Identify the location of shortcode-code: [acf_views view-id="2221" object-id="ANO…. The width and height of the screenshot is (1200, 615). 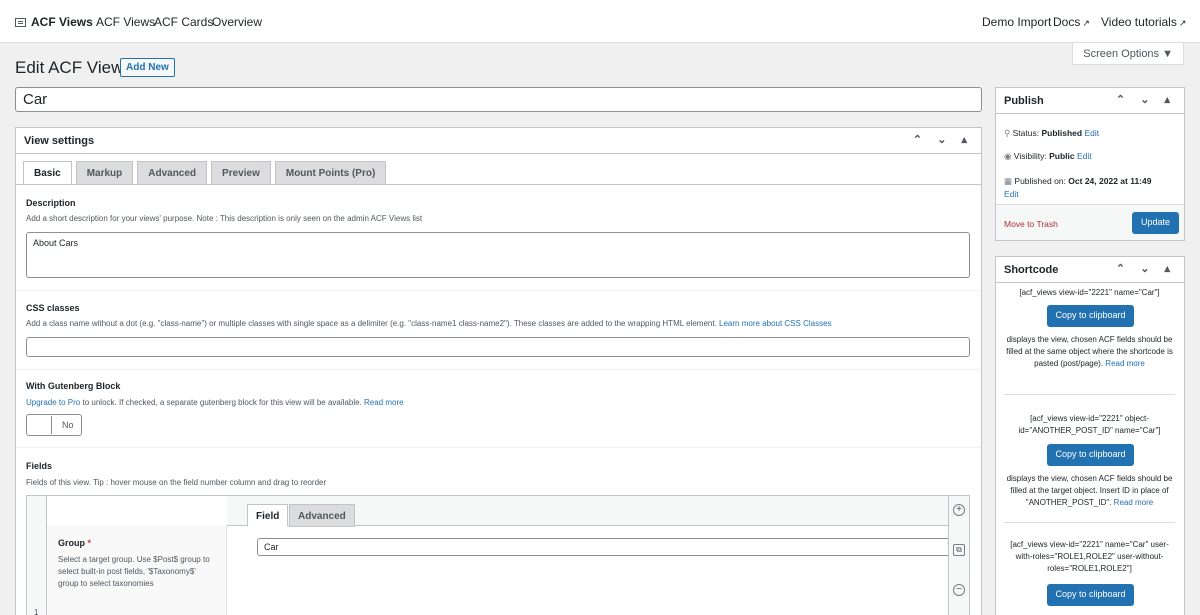
(1089, 425).